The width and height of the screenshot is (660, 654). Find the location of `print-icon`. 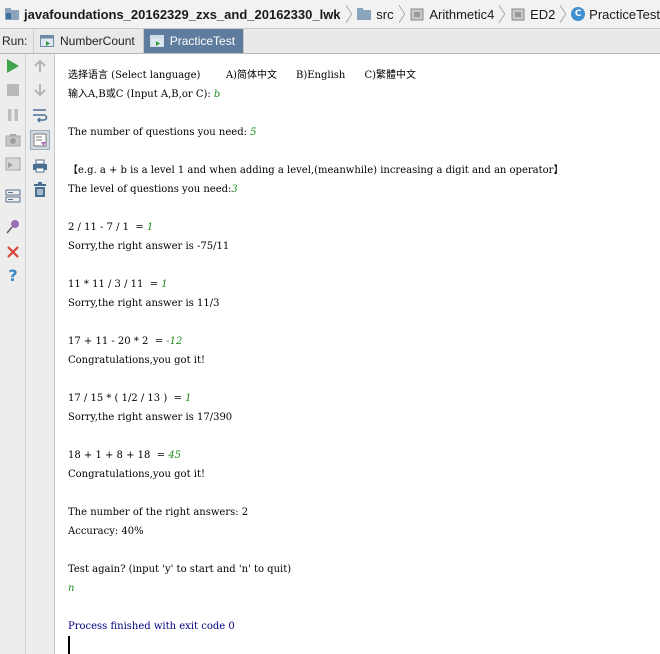

print-icon is located at coordinates (40, 166).